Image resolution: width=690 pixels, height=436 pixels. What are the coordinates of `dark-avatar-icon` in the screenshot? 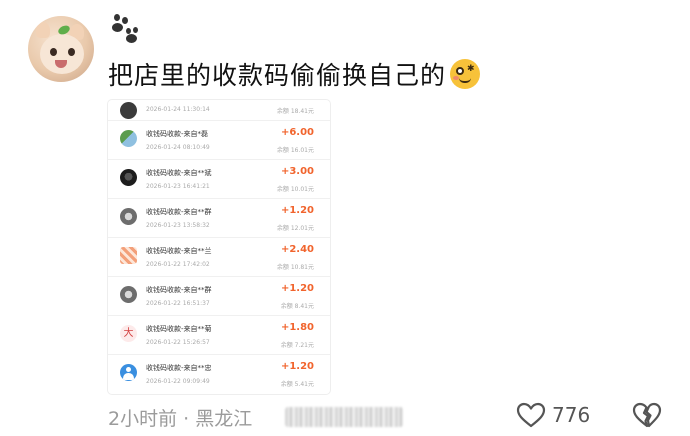 It's located at (128, 110).